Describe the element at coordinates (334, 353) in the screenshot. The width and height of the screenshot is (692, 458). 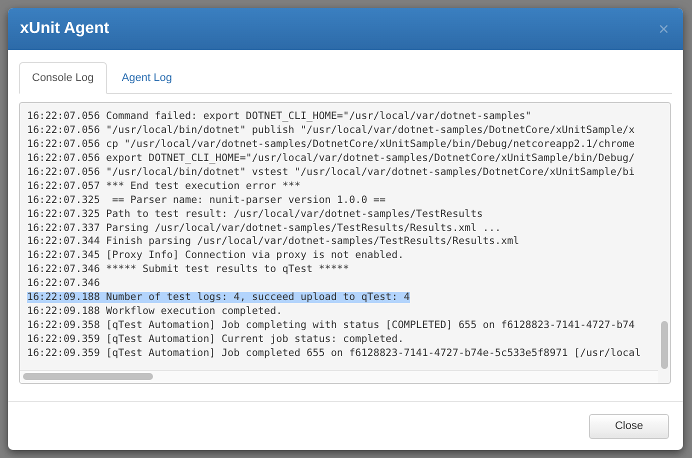
I see `log-line: 16:22:09.359 [qTest Automation] Job completed 655 on f6128823-7141-4727-b74e-5c533e5f8971 [/usr/local` at that location.